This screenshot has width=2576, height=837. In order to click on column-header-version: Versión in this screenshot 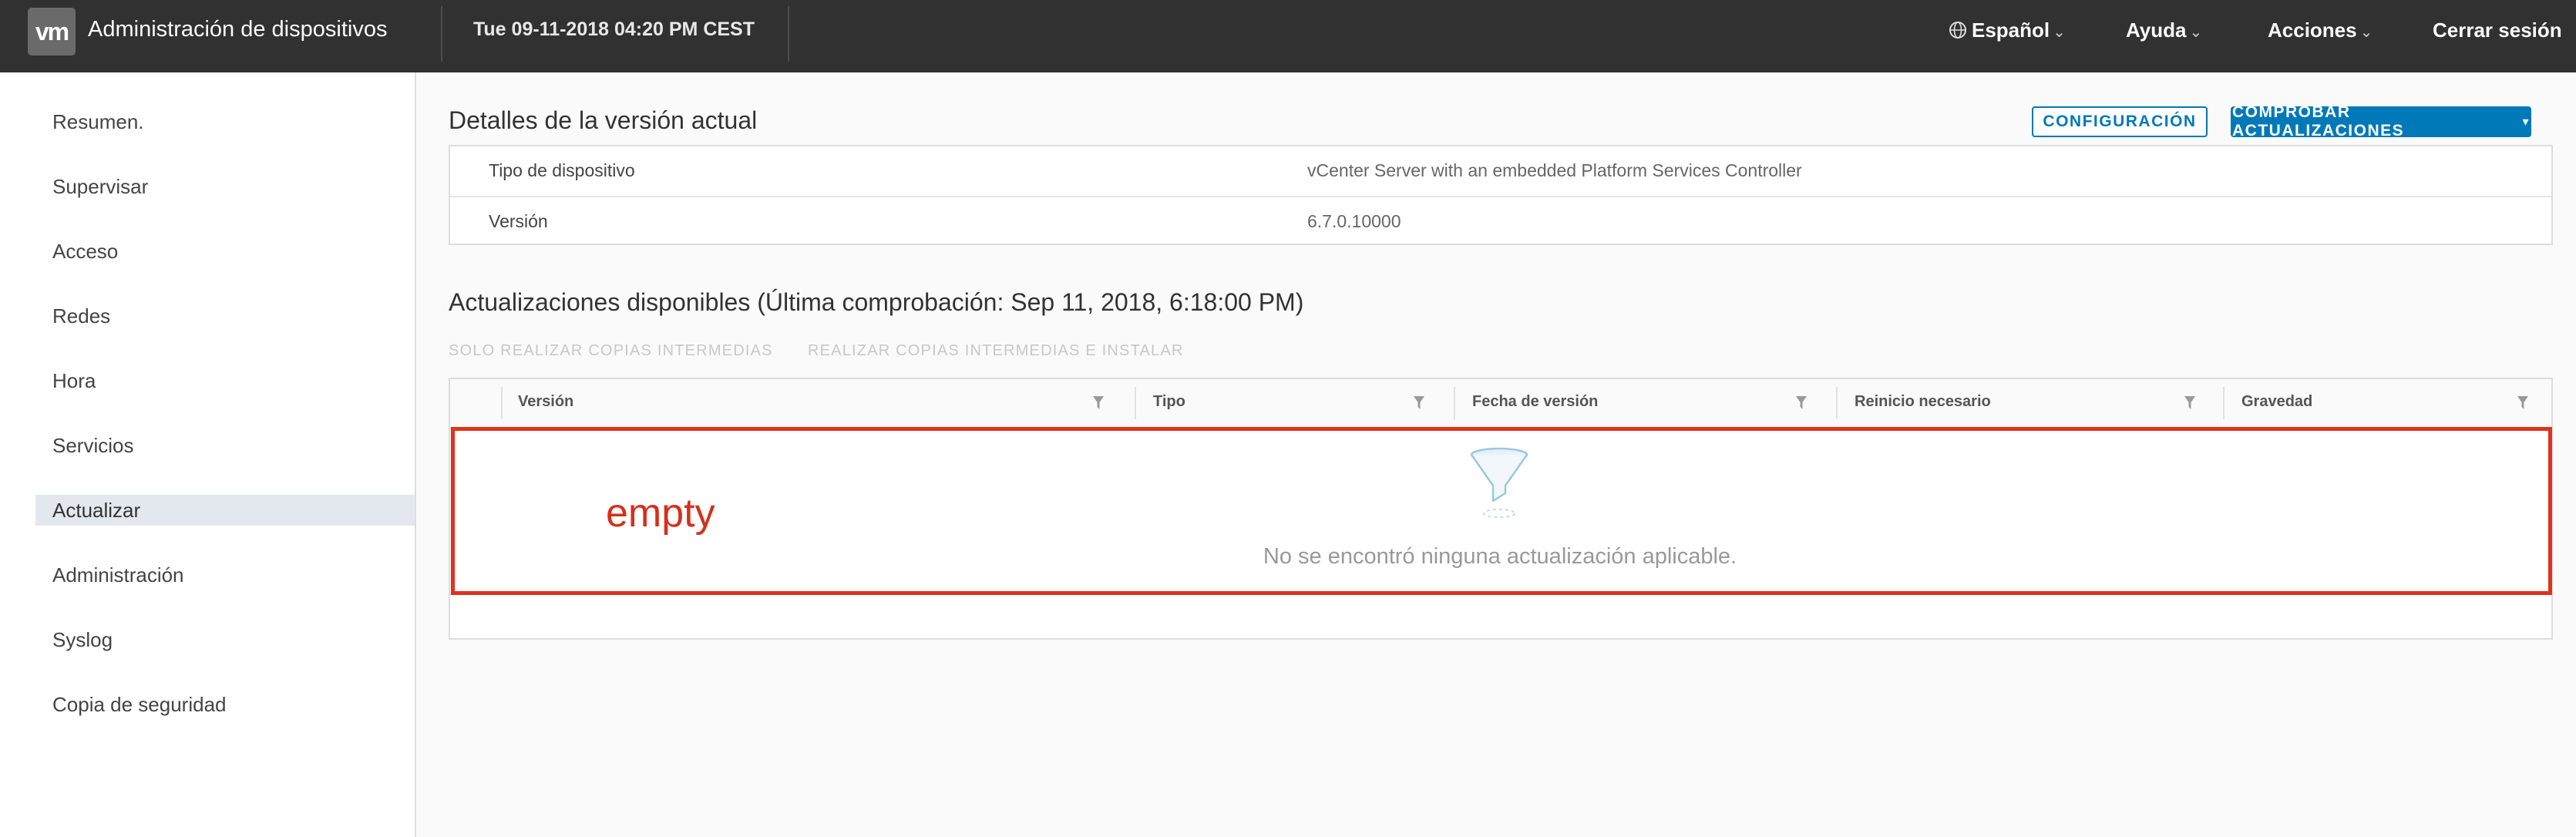, I will do `click(545, 402)`.